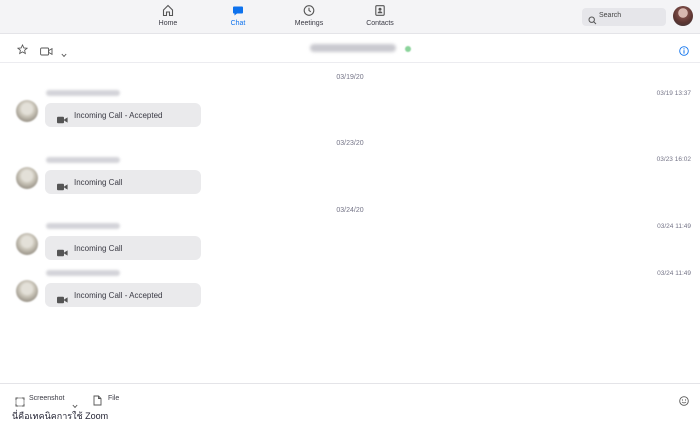 This screenshot has height=438, width=700. Describe the element at coordinates (684, 52) in the screenshot. I see `info-icon` at that location.